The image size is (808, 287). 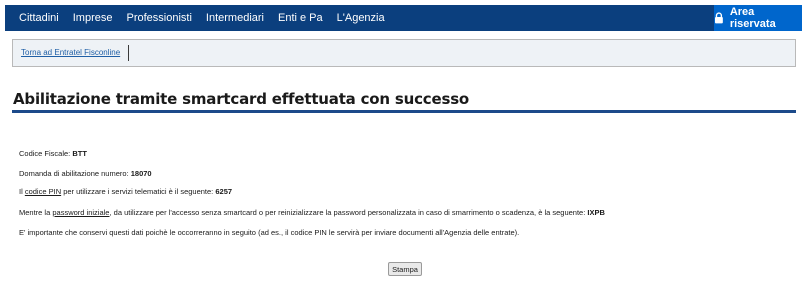 What do you see at coordinates (141, 173) in the screenshot?
I see `domanda-value: 18070` at bounding box center [141, 173].